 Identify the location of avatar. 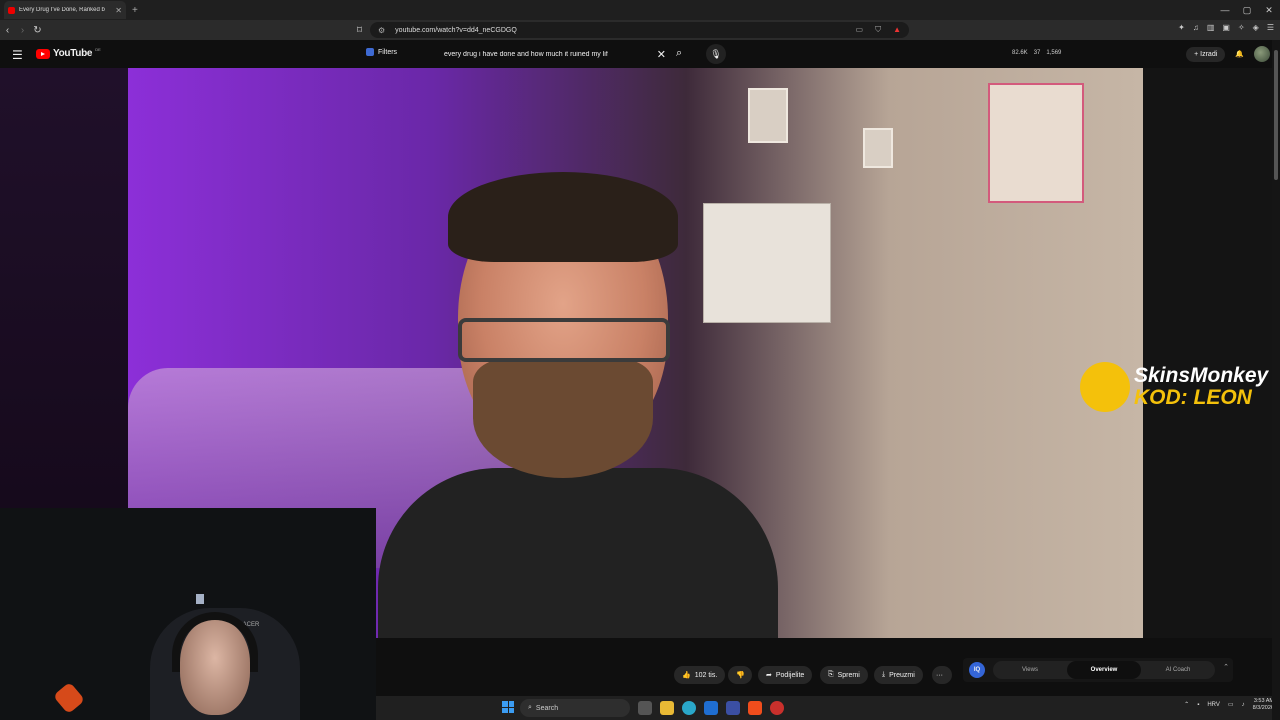
(1262, 54).